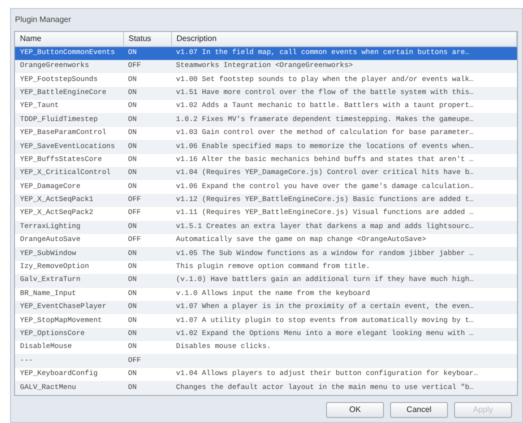 The image size is (523, 423). Describe the element at coordinates (419, 410) in the screenshot. I see `dialog-button: Cancel` at that location.